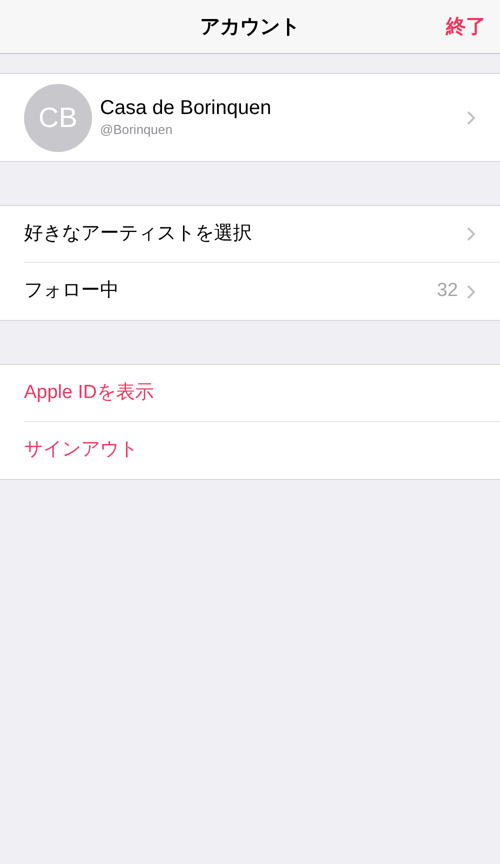 This screenshot has height=864, width=500. What do you see at coordinates (447, 291) in the screenshot?
I see `row-detail: 32` at bounding box center [447, 291].